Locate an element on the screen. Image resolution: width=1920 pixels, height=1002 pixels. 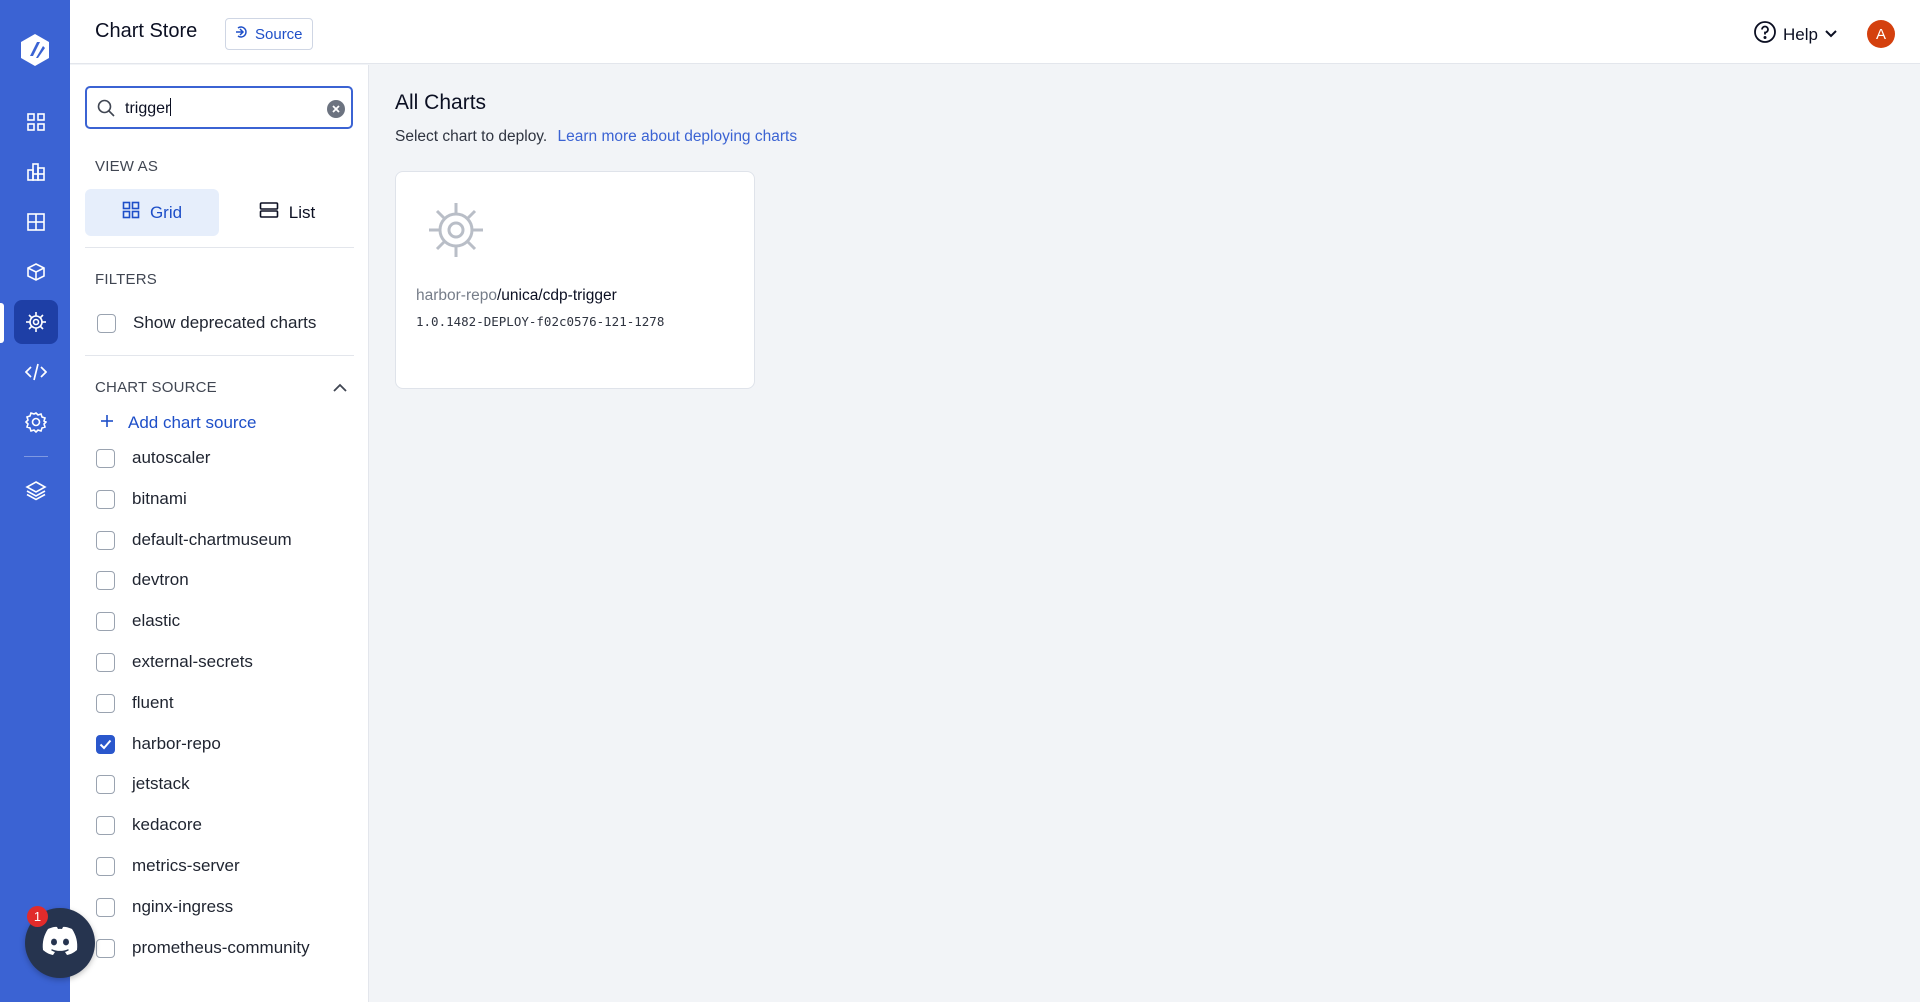
help-menu: Help is located at coordinates (1795, 34).